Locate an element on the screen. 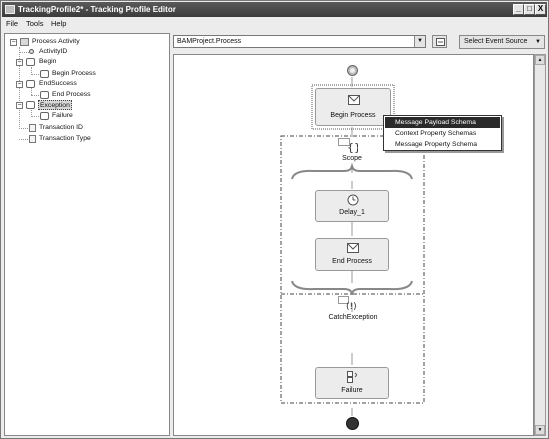 The height and width of the screenshot is (439, 549). clock-icon is located at coordinates (353, 200).